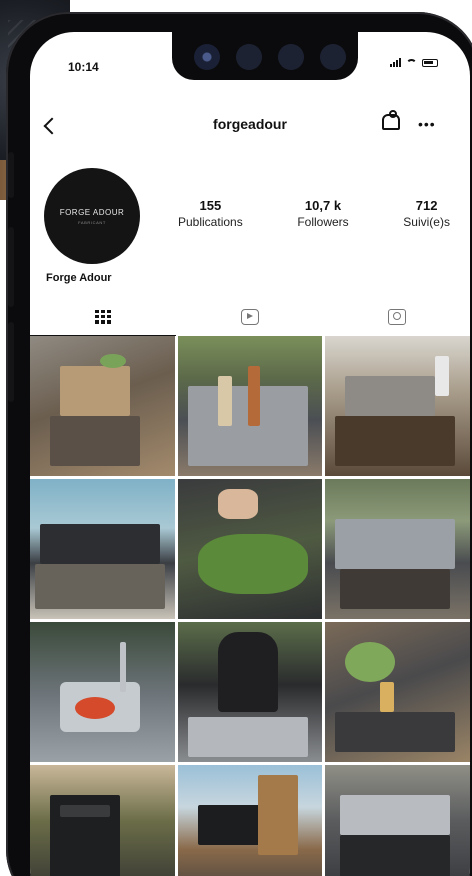 The image size is (472, 876). I want to click on stat-label: Publications, so click(210, 222).